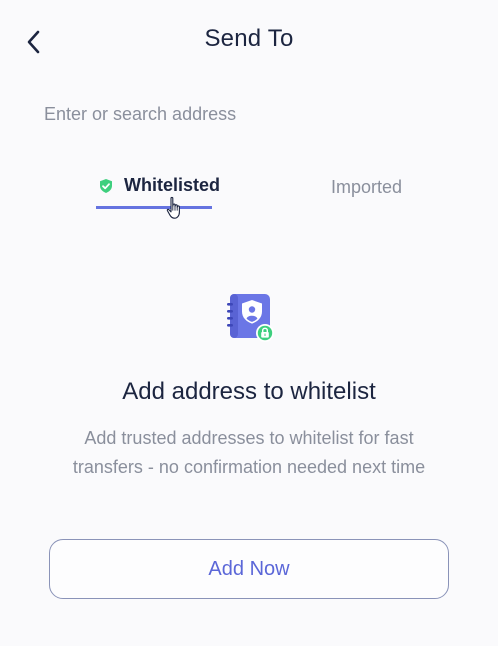 The height and width of the screenshot is (646, 498). I want to click on tab-whitelisted: Whitelisted, so click(158, 187).